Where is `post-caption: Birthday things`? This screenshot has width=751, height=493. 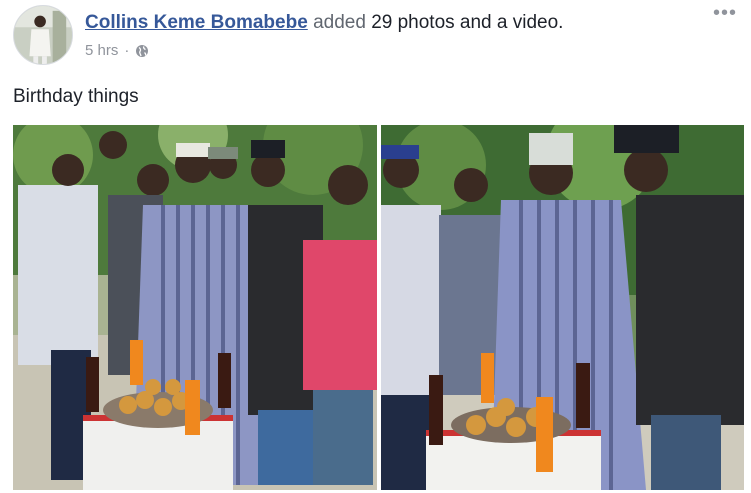
post-caption: Birthday things is located at coordinates (76, 96).